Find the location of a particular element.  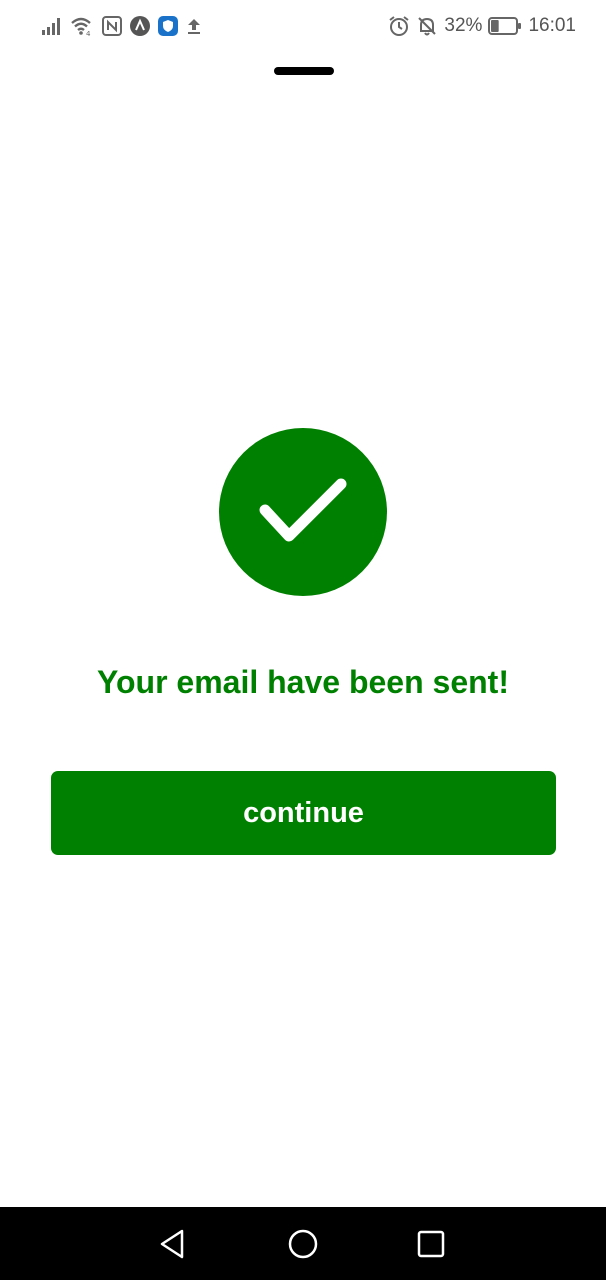

recents-icon is located at coordinates (431, 1243).